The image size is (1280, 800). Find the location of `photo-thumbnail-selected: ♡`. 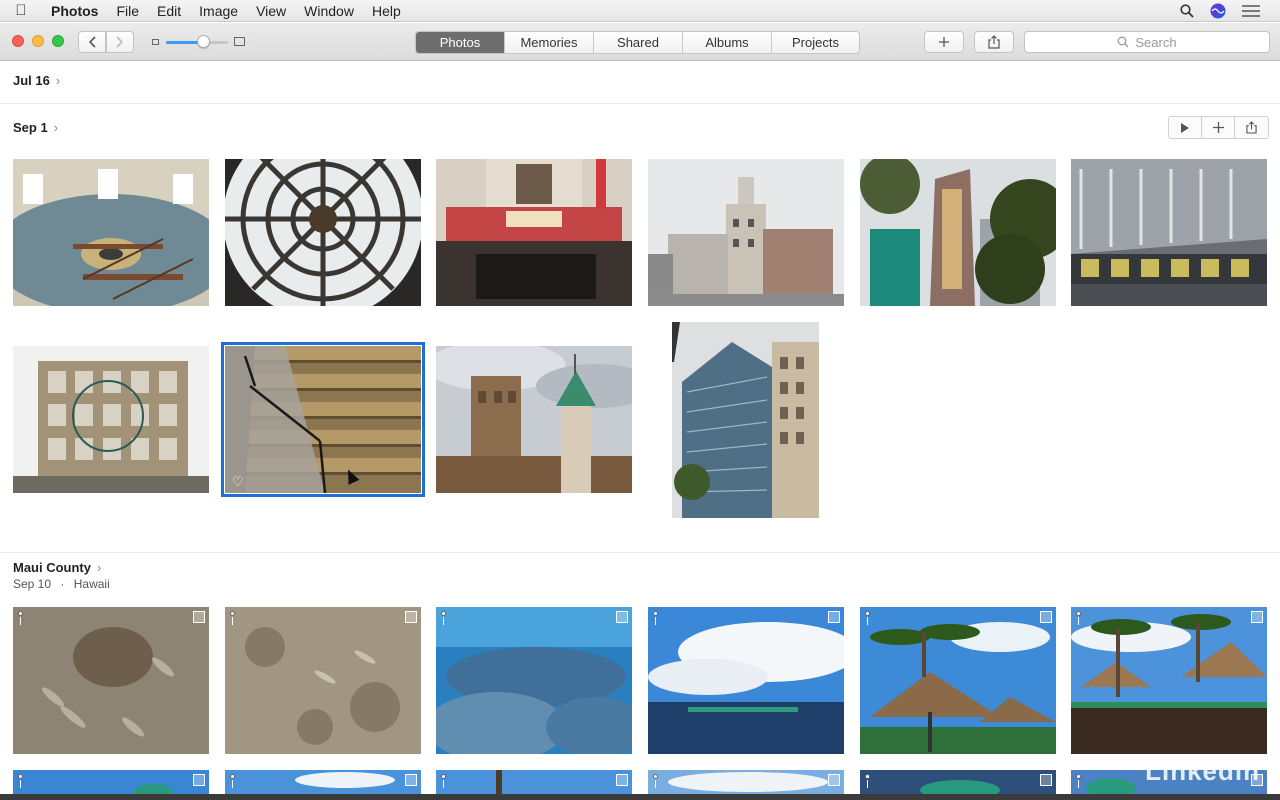

photo-thumbnail-selected: ♡ is located at coordinates (323, 419).